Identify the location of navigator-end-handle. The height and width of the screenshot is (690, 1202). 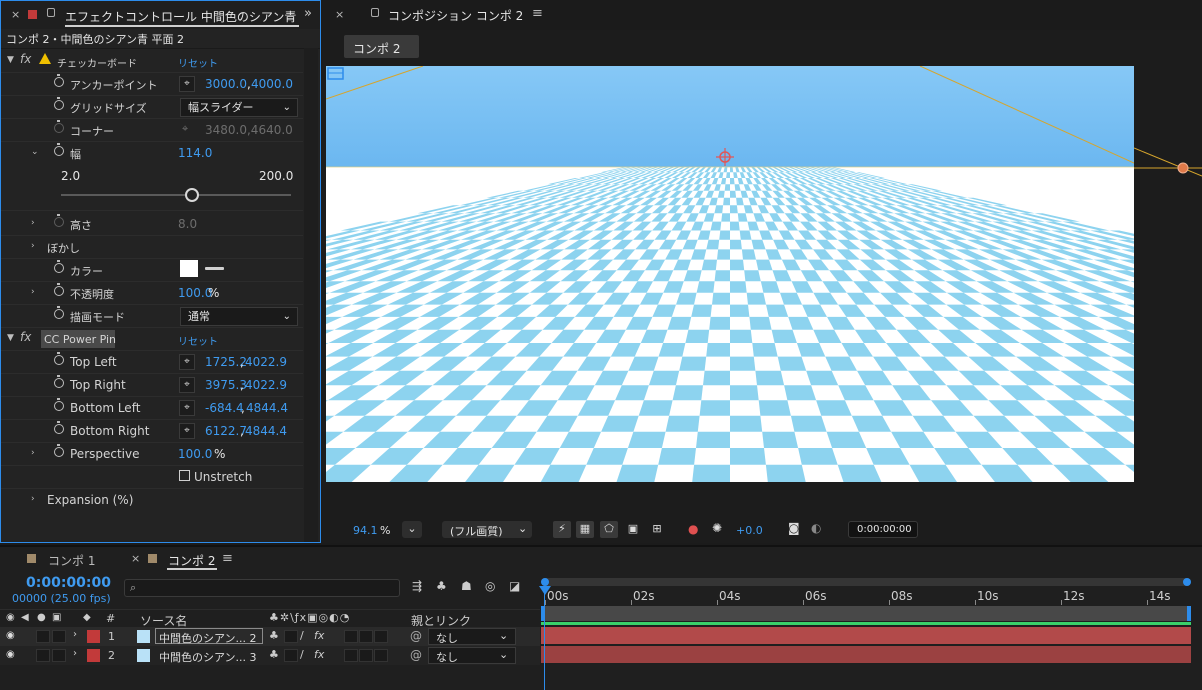
(1187, 582).